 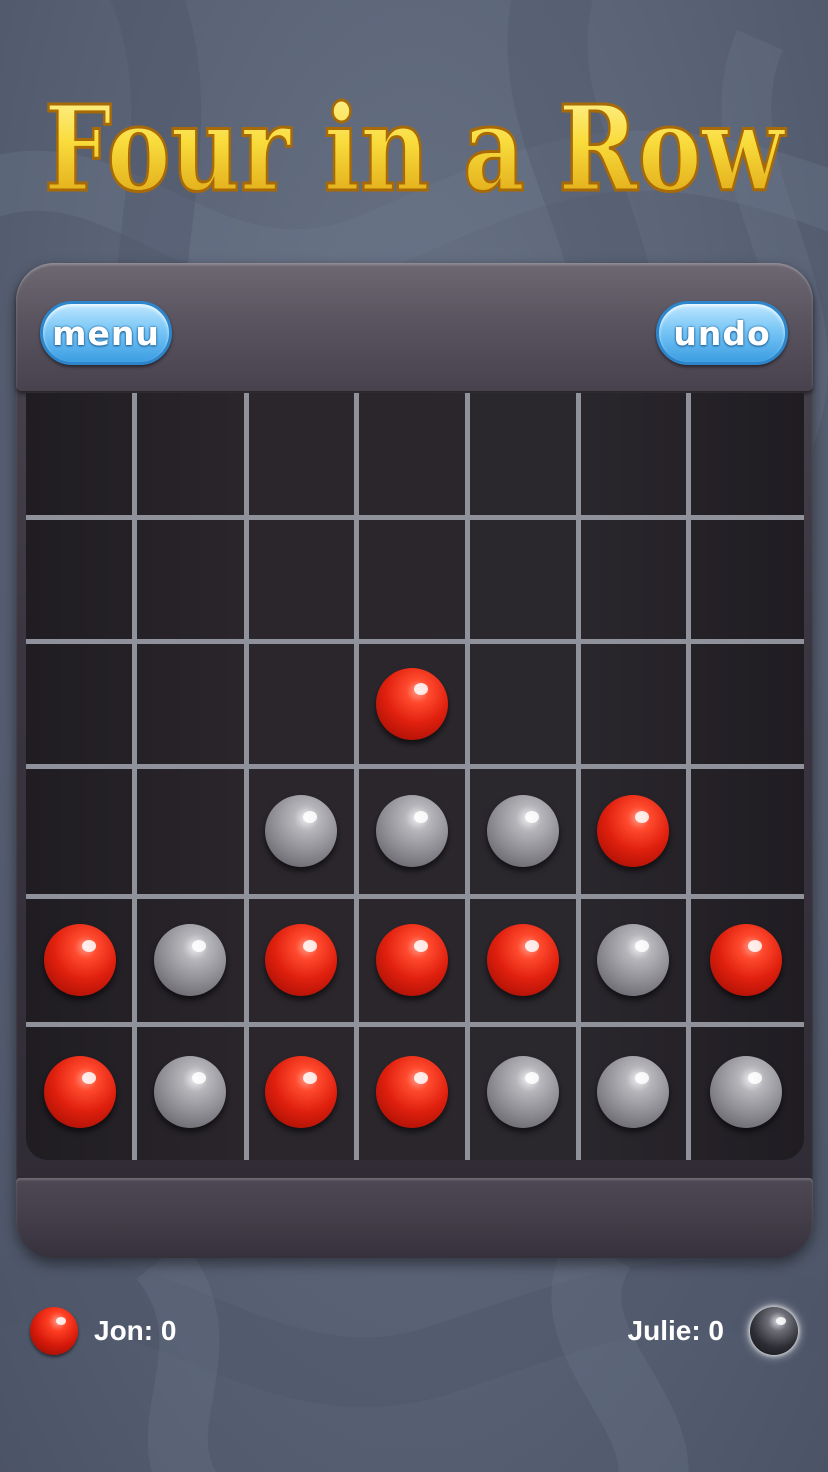 What do you see at coordinates (54, 1331) in the screenshot?
I see `player-red-piece-icon` at bounding box center [54, 1331].